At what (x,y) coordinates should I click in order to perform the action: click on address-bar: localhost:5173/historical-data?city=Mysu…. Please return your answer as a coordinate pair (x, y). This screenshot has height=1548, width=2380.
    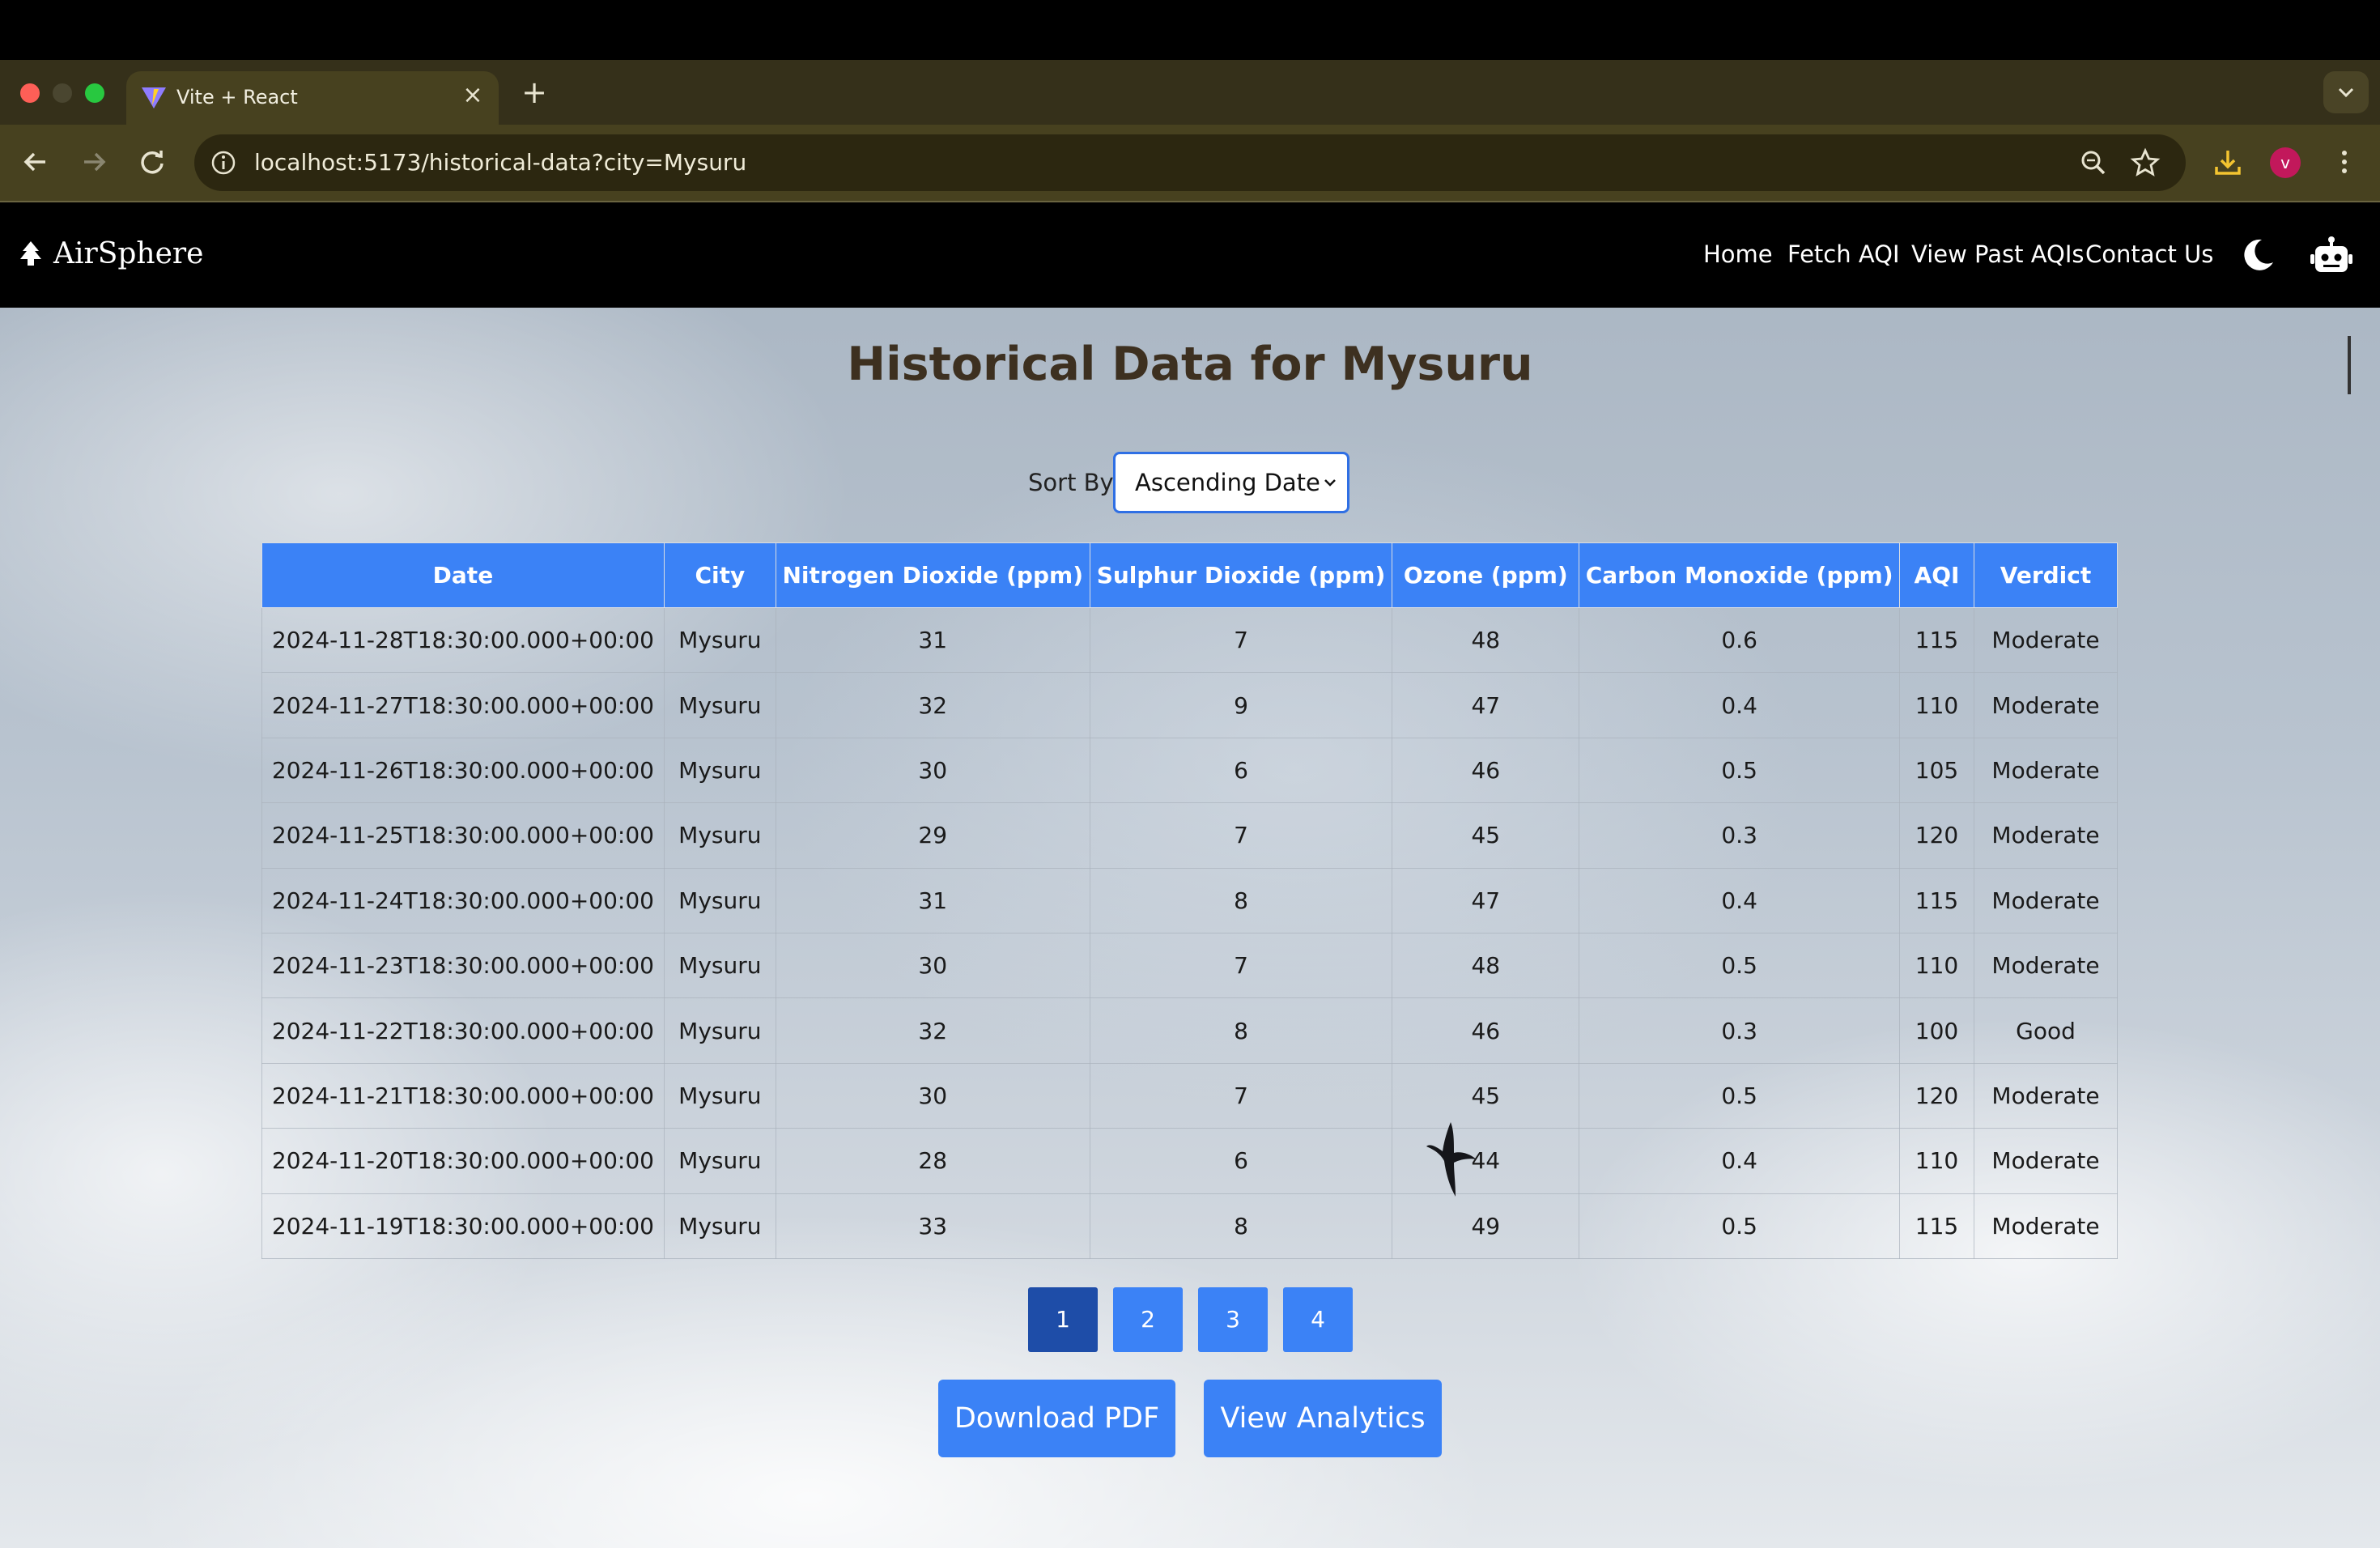
    Looking at the image, I should click on (1190, 162).